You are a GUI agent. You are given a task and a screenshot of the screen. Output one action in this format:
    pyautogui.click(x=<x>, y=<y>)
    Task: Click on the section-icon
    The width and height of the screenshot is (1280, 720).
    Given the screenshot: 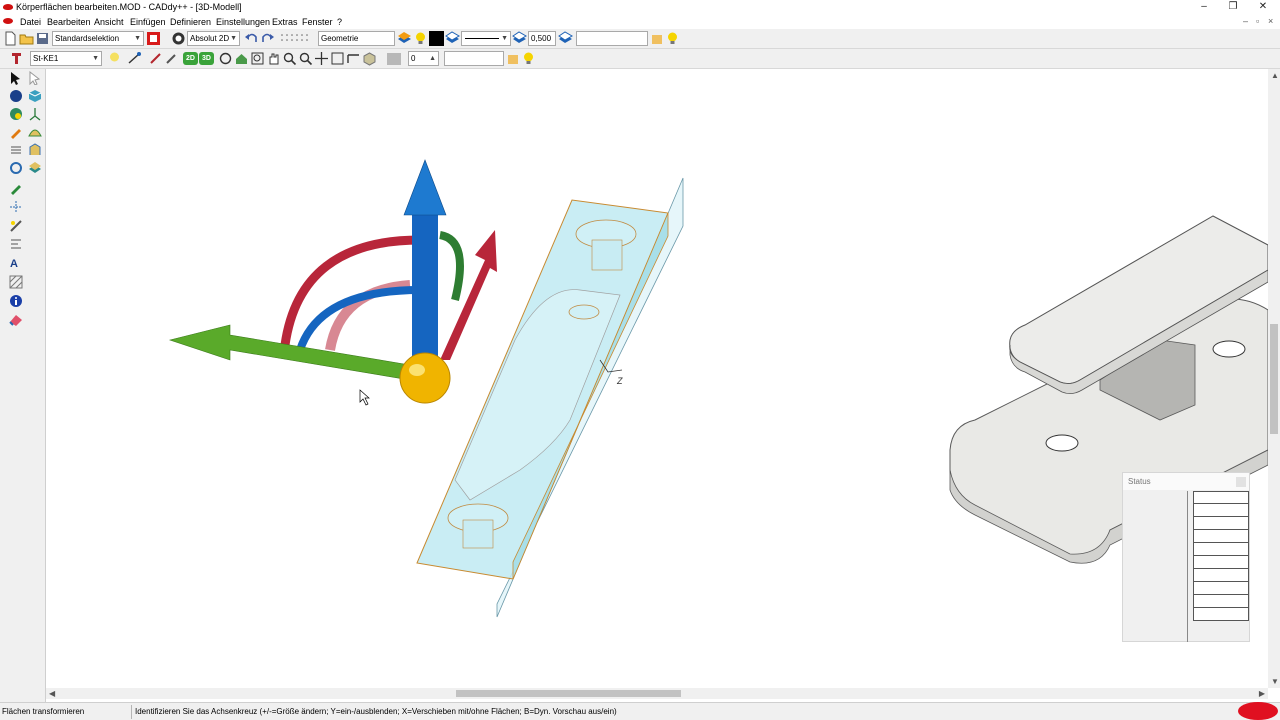 What is the action you would take?
    pyautogui.click(x=353, y=58)
    